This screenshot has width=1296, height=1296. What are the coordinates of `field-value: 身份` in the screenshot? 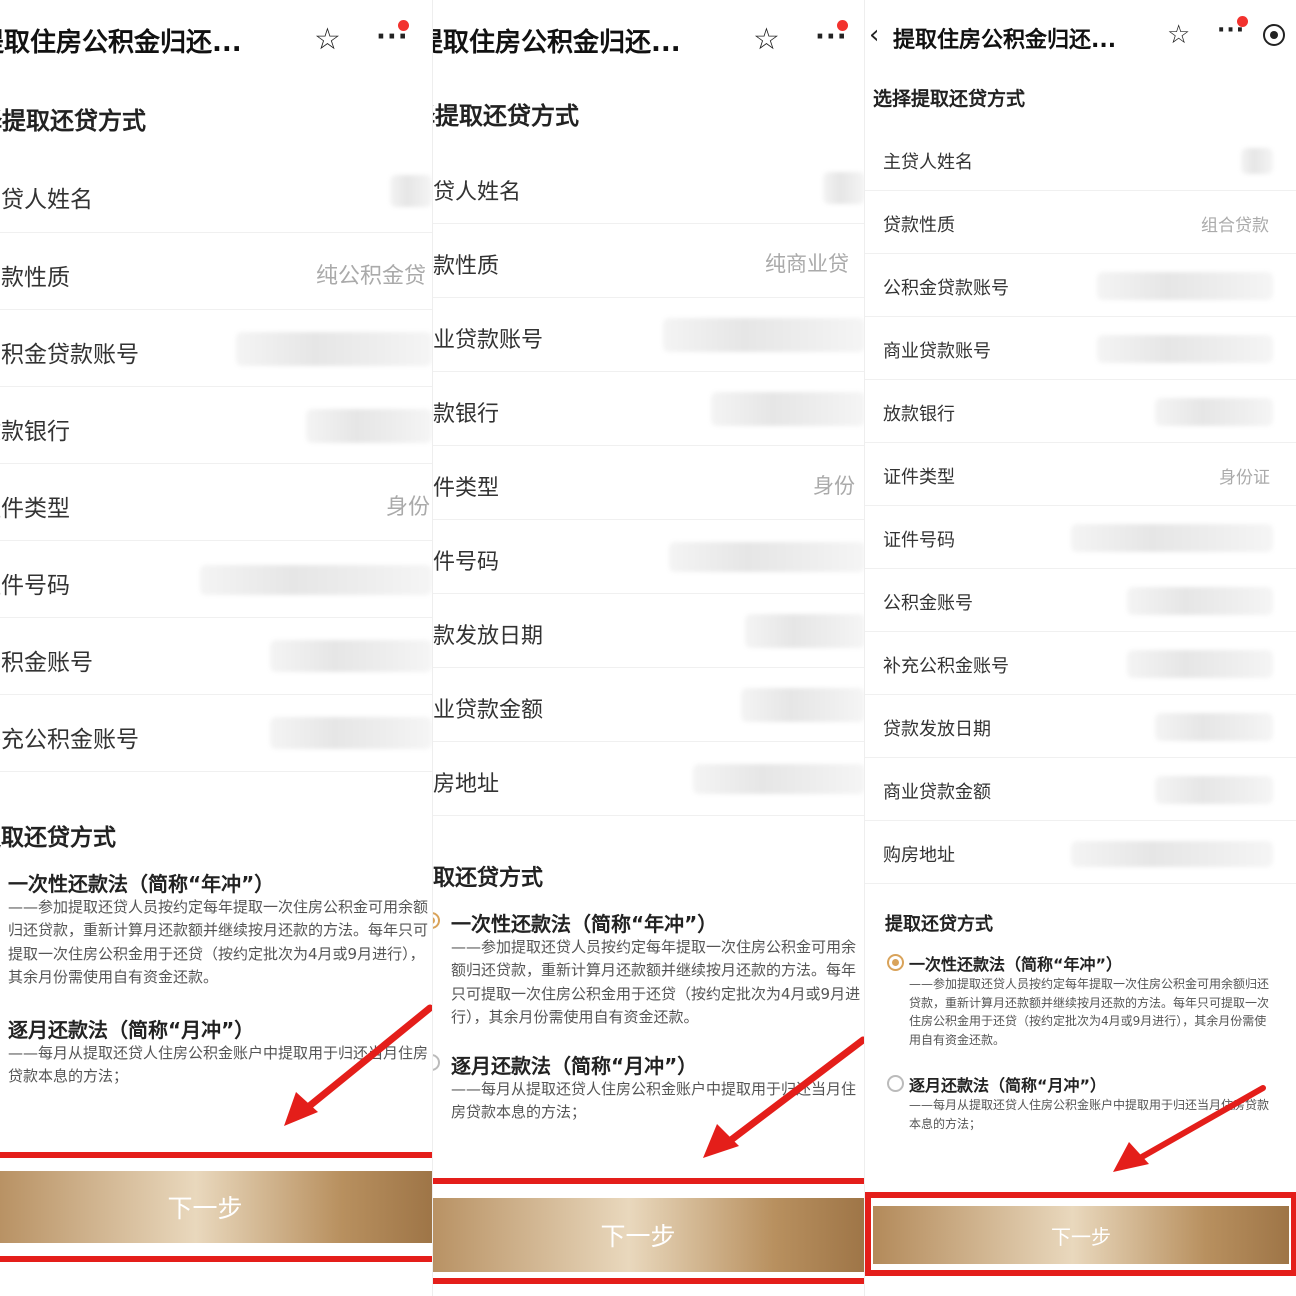 It's located at (834, 486).